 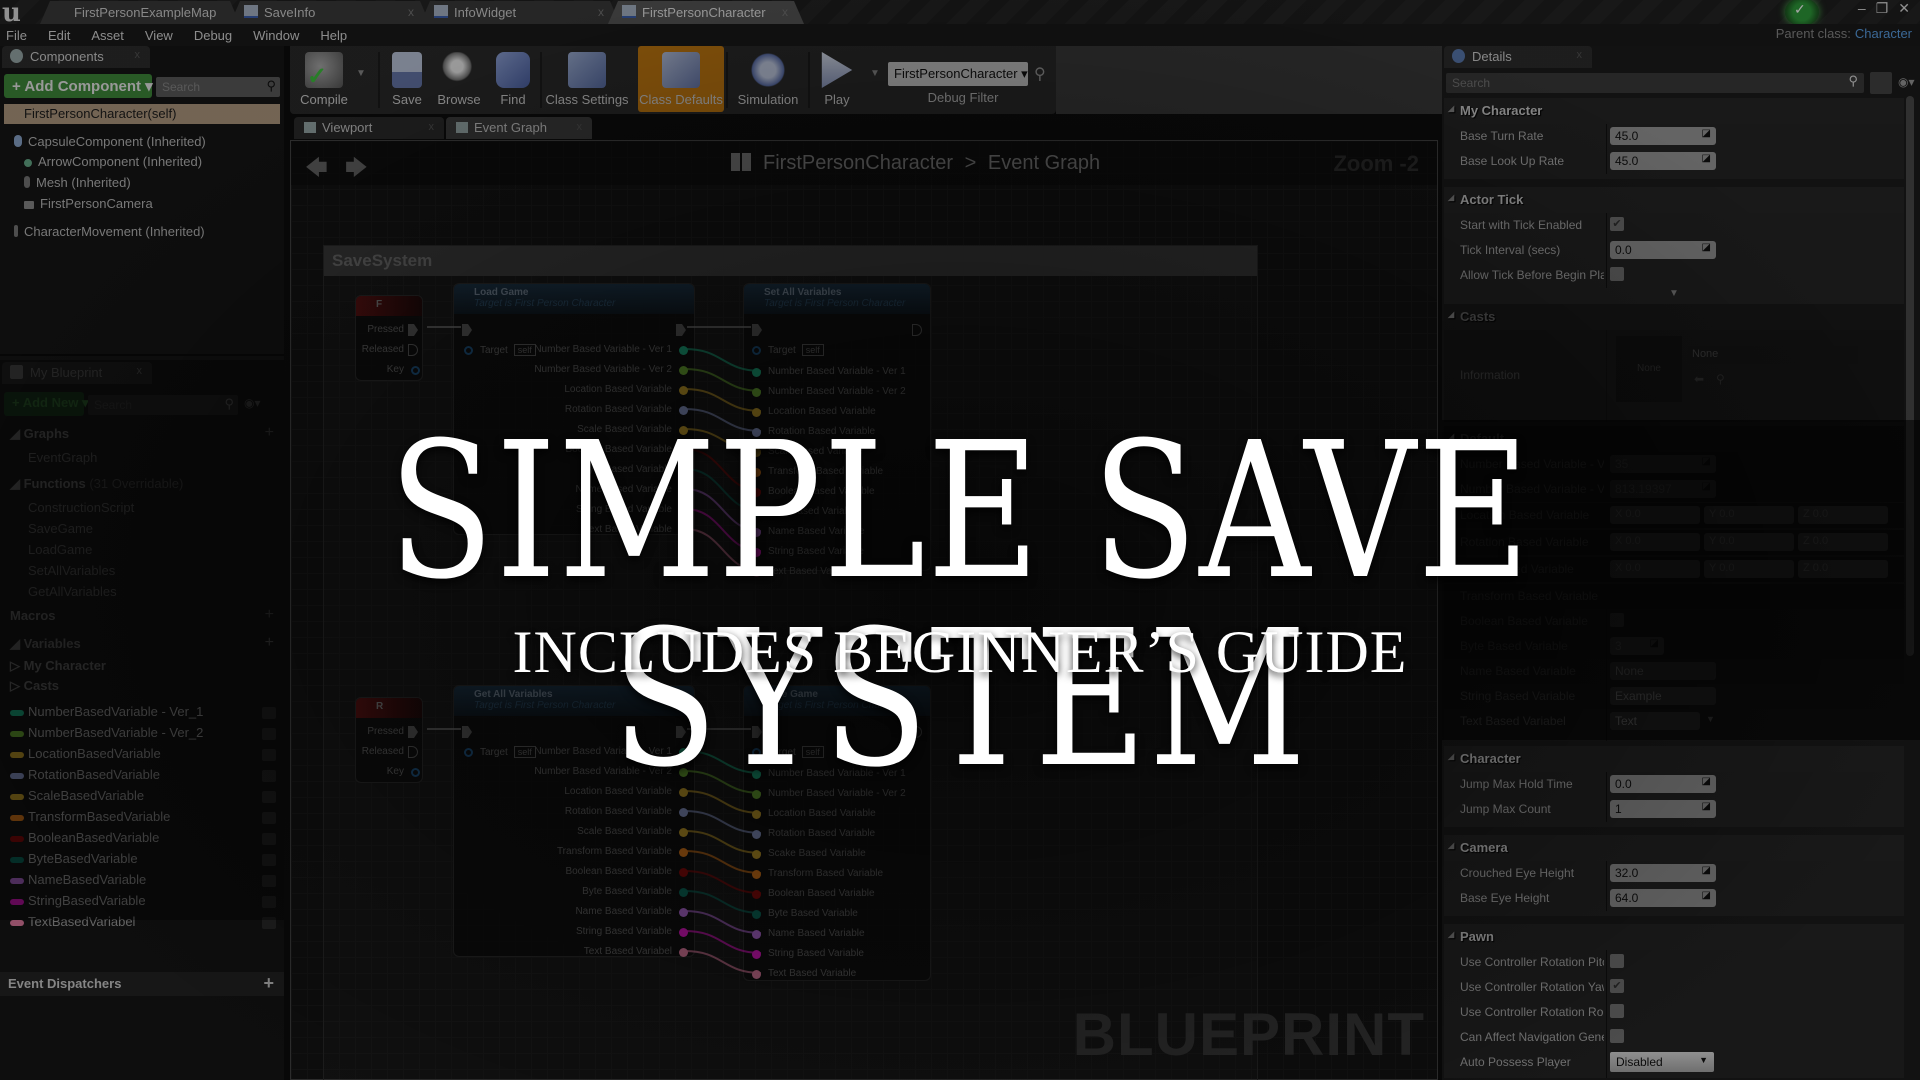 I want to click on data-pin: Name Based Variable, so click(x=808, y=933).